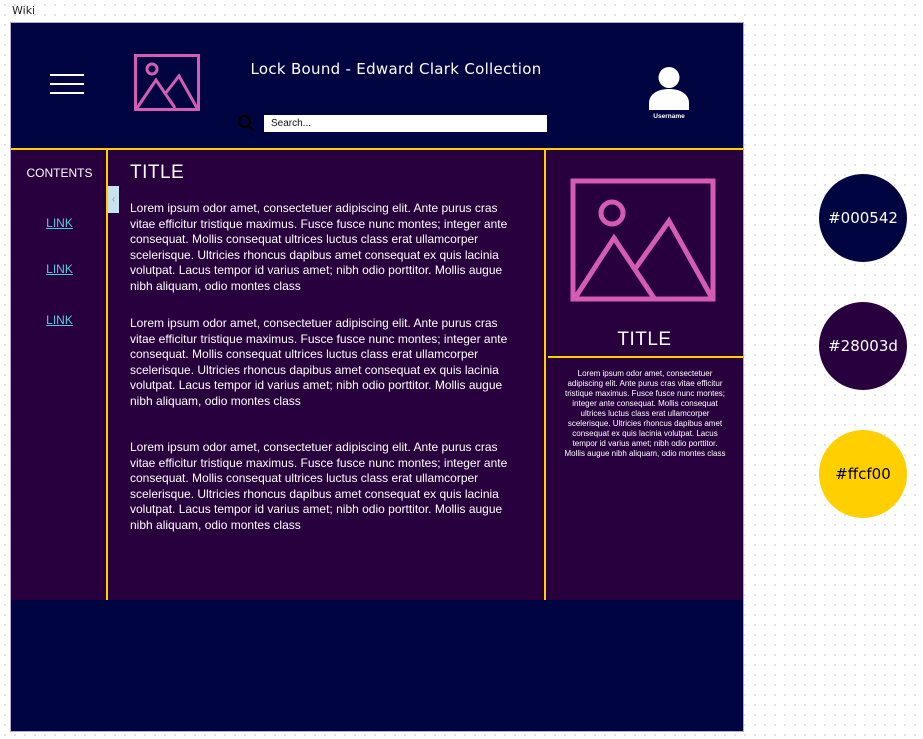  What do you see at coordinates (59, 173) in the screenshot?
I see `contents-title: CONTENTS` at bounding box center [59, 173].